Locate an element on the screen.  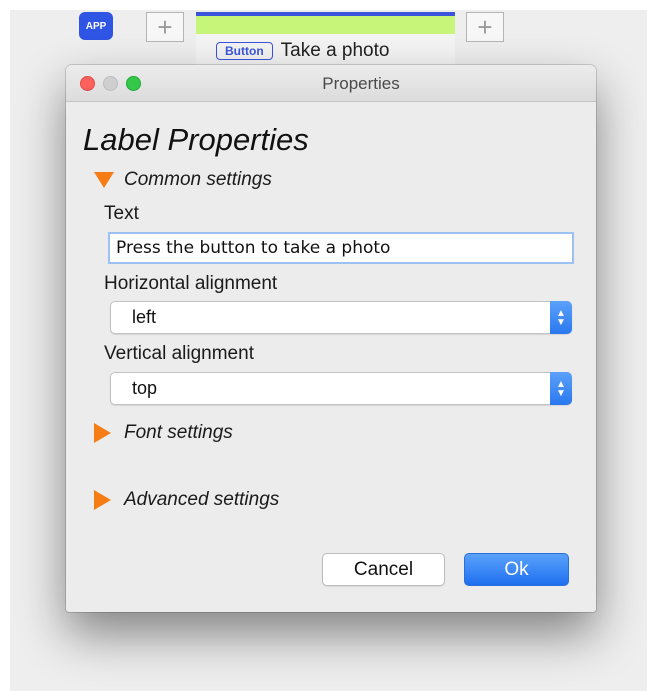
vertical-alignment-value: top is located at coordinates (145, 388).